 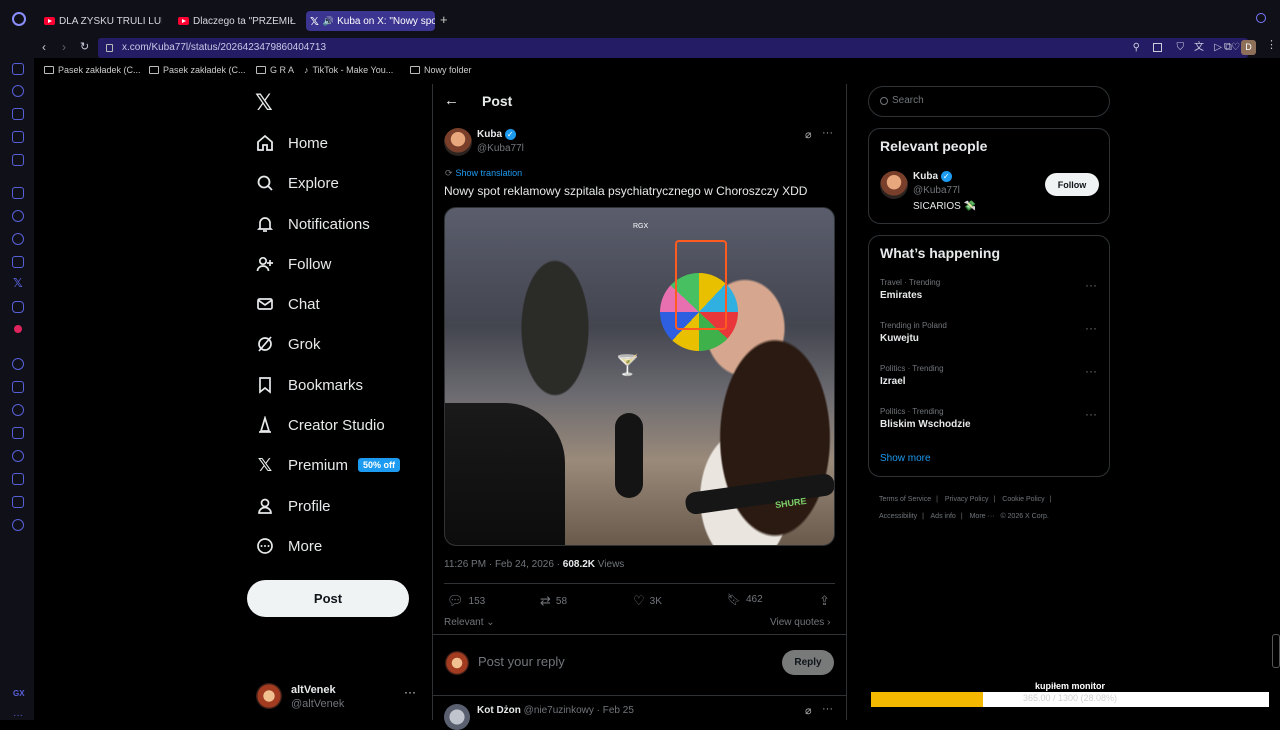 What do you see at coordinates (370, 21) in the screenshot?
I see `tab-x-active: 𝕏 🔊 Kuba on X: "Nowy spo` at bounding box center [370, 21].